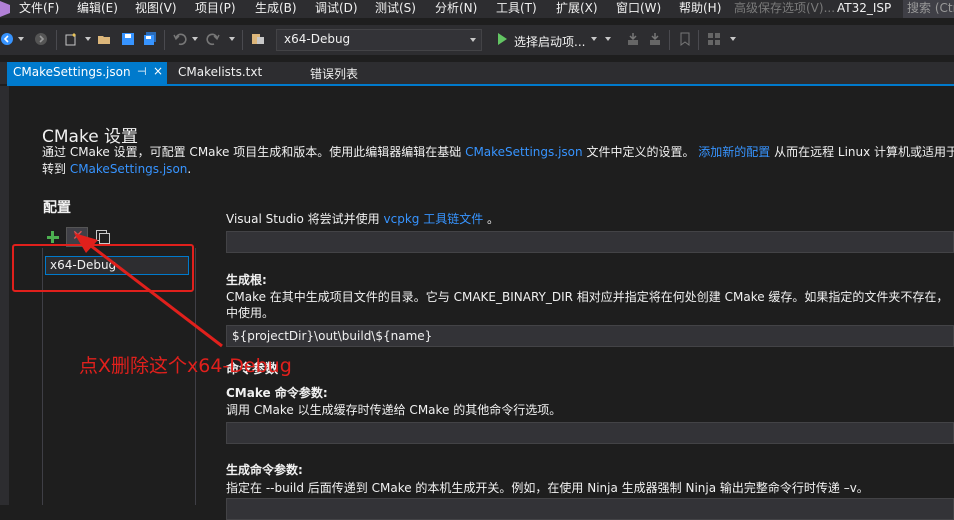 The image size is (954, 520). What do you see at coordinates (72, 72) in the screenshot?
I see `tab-label: CMakeSettings.json` at bounding box center [72, 72].